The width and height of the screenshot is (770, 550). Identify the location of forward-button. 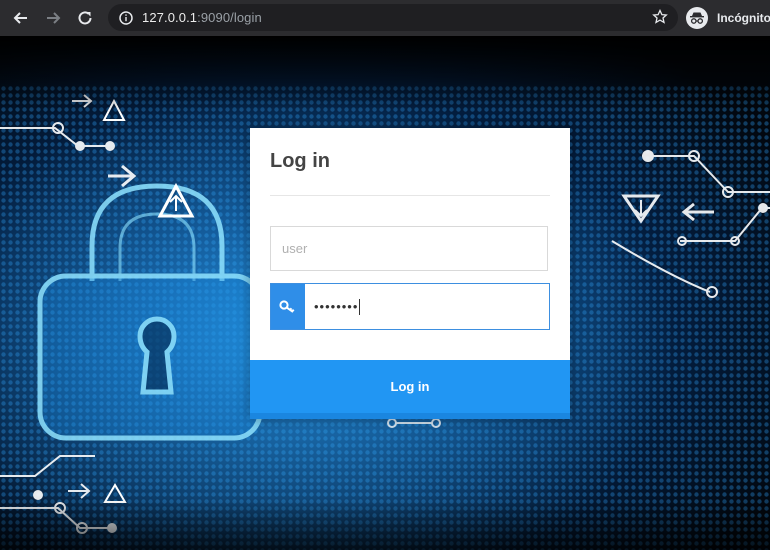
(53, 18).